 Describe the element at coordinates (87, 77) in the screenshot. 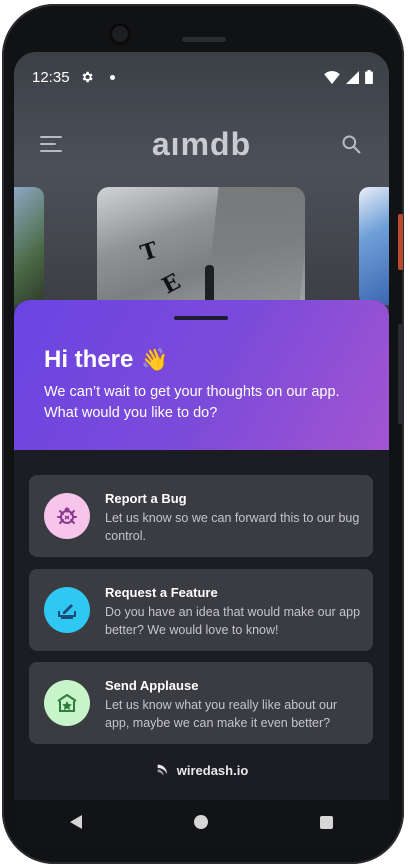

I see `gear-icon` at that location.